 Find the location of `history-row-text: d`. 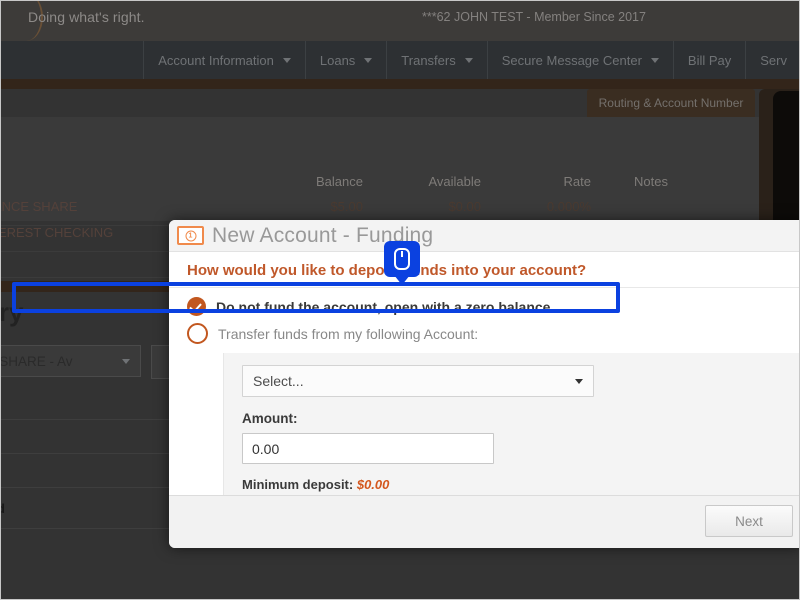

history-row-text: d is located at coordinates (3, 508).